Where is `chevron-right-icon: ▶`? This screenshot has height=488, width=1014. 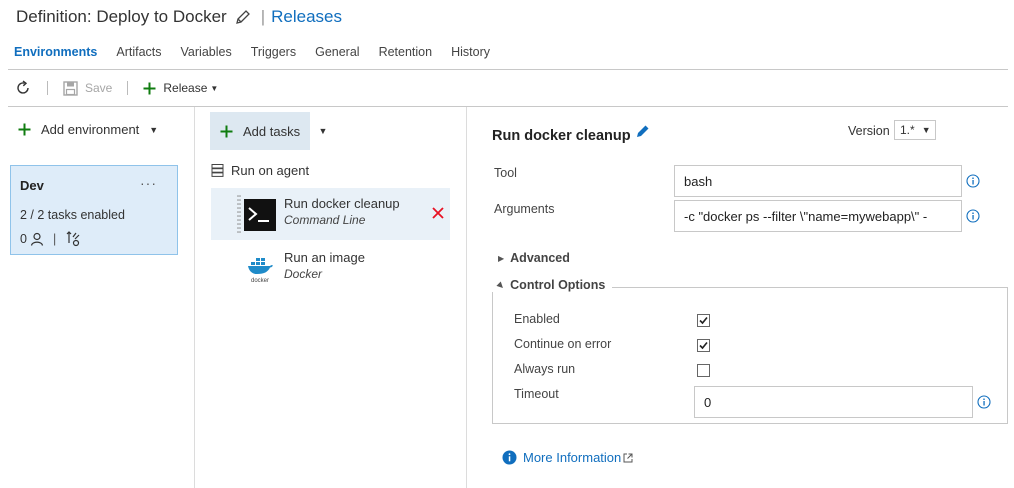
chevron-right-icon: ▶ is located at coordinates (501, 258).